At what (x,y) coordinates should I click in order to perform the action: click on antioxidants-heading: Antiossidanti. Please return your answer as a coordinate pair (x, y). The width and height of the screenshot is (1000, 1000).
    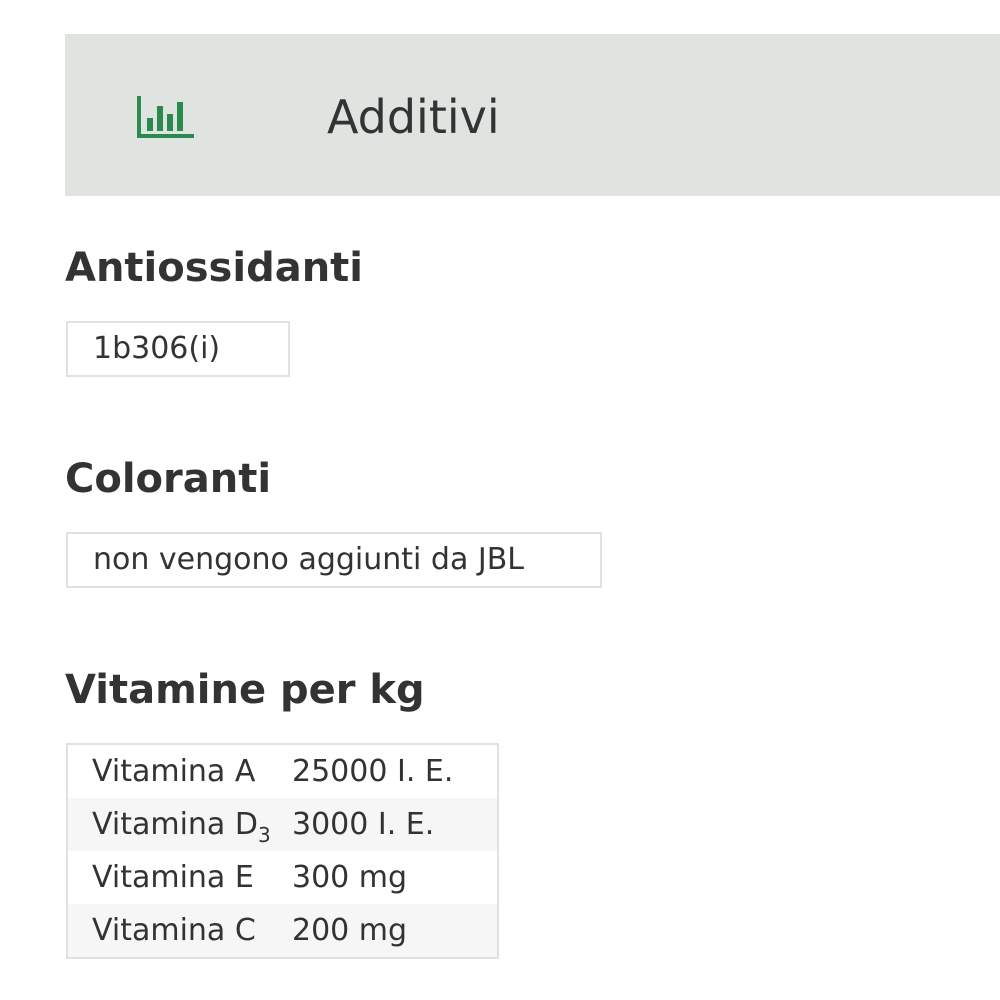
    Looking at the image, I should click on (214, 268).